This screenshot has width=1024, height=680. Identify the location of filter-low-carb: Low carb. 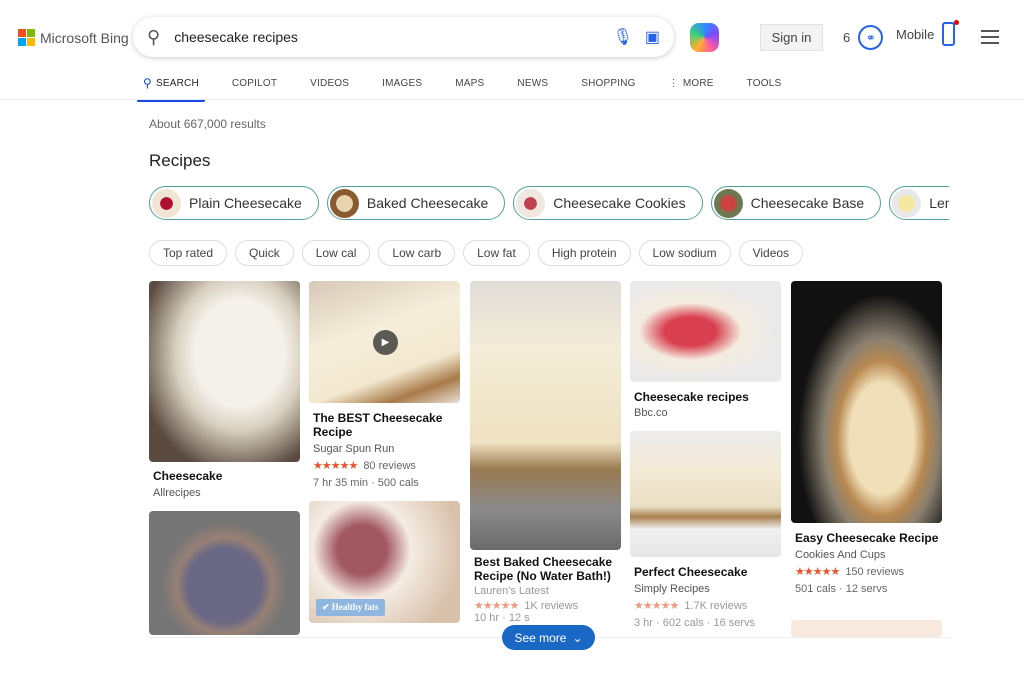
(417, 253).